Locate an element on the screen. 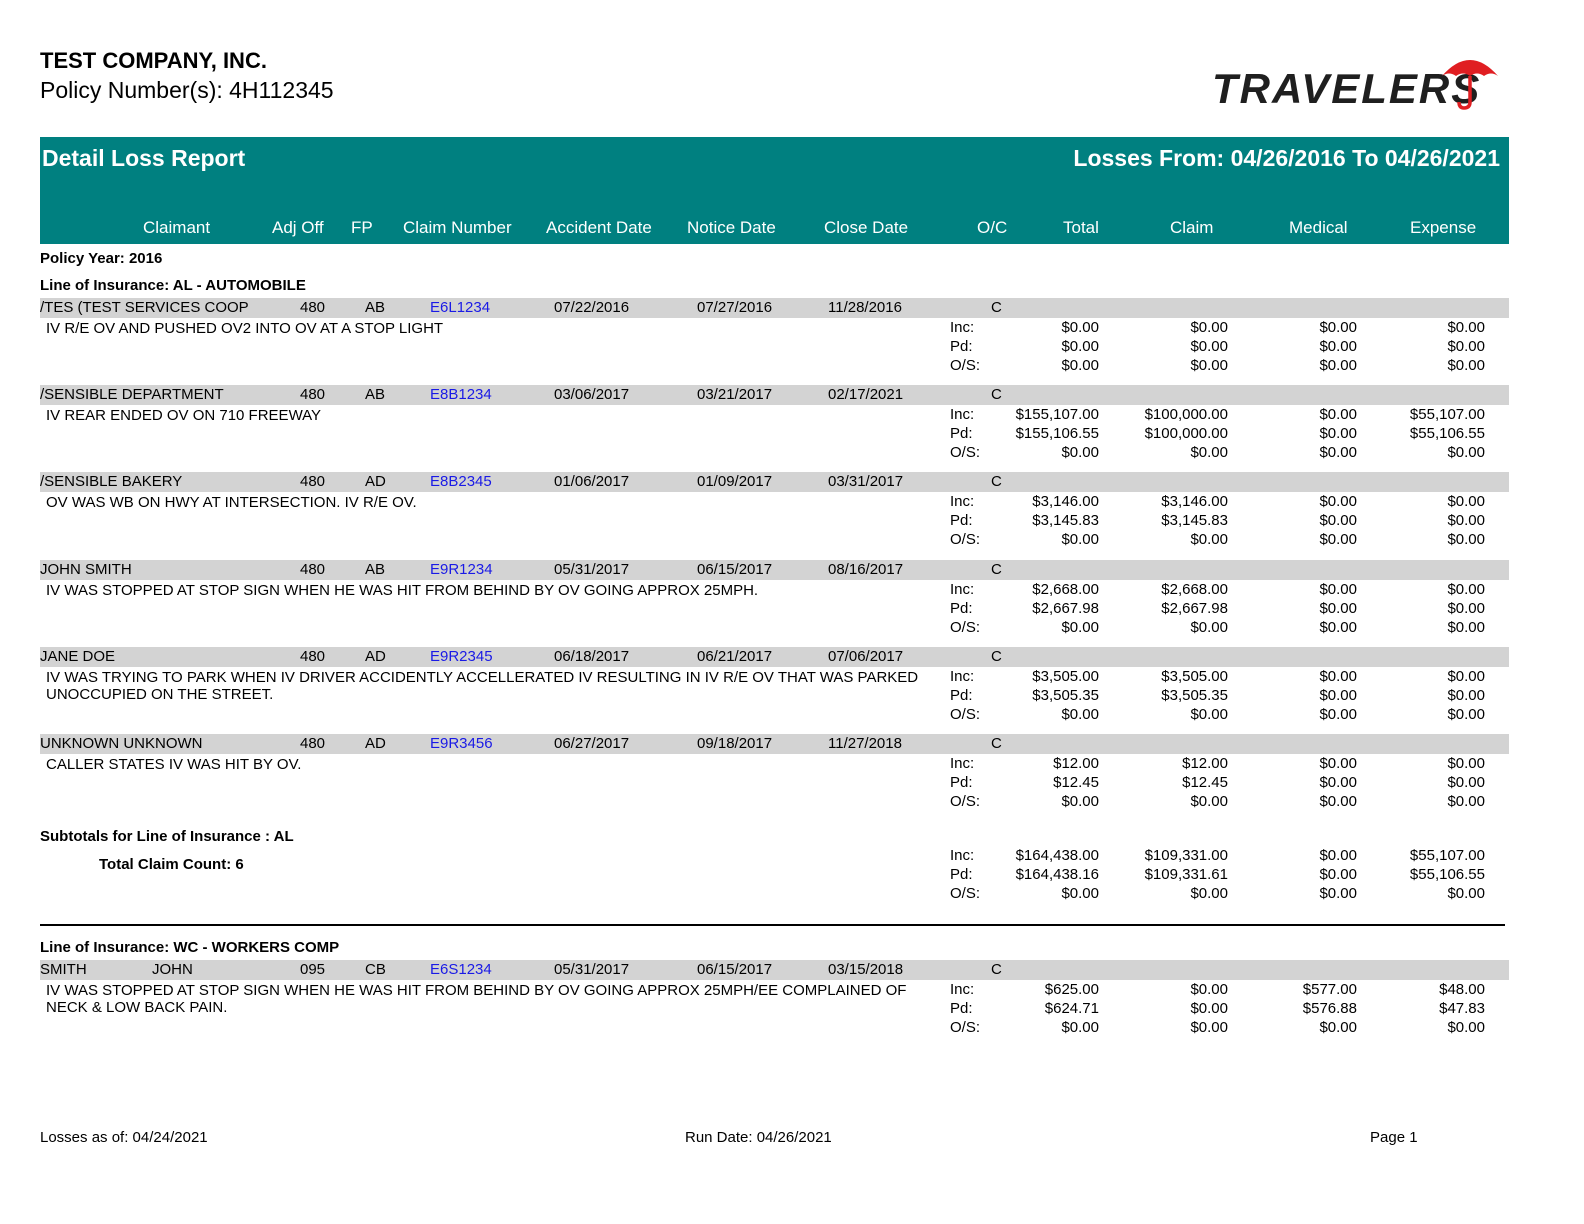 This screenshot has height=1224, width=1584. claimant: SMITH is located at coordinates (63, 969).